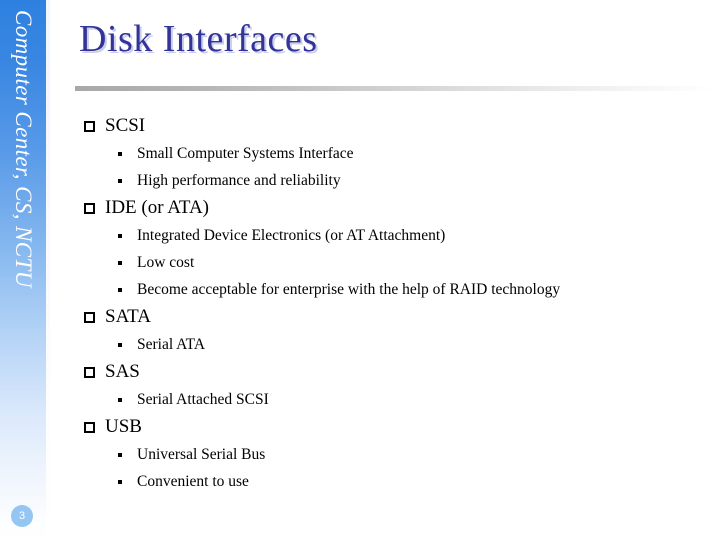 Image resolution: width=720 pixels, height=540 pixels. What do you see at coordinates (245, 153) in the screenshot?
I see `bullet-level2-label: Small Computer Systems Interface` at bounding box center [245, 153].